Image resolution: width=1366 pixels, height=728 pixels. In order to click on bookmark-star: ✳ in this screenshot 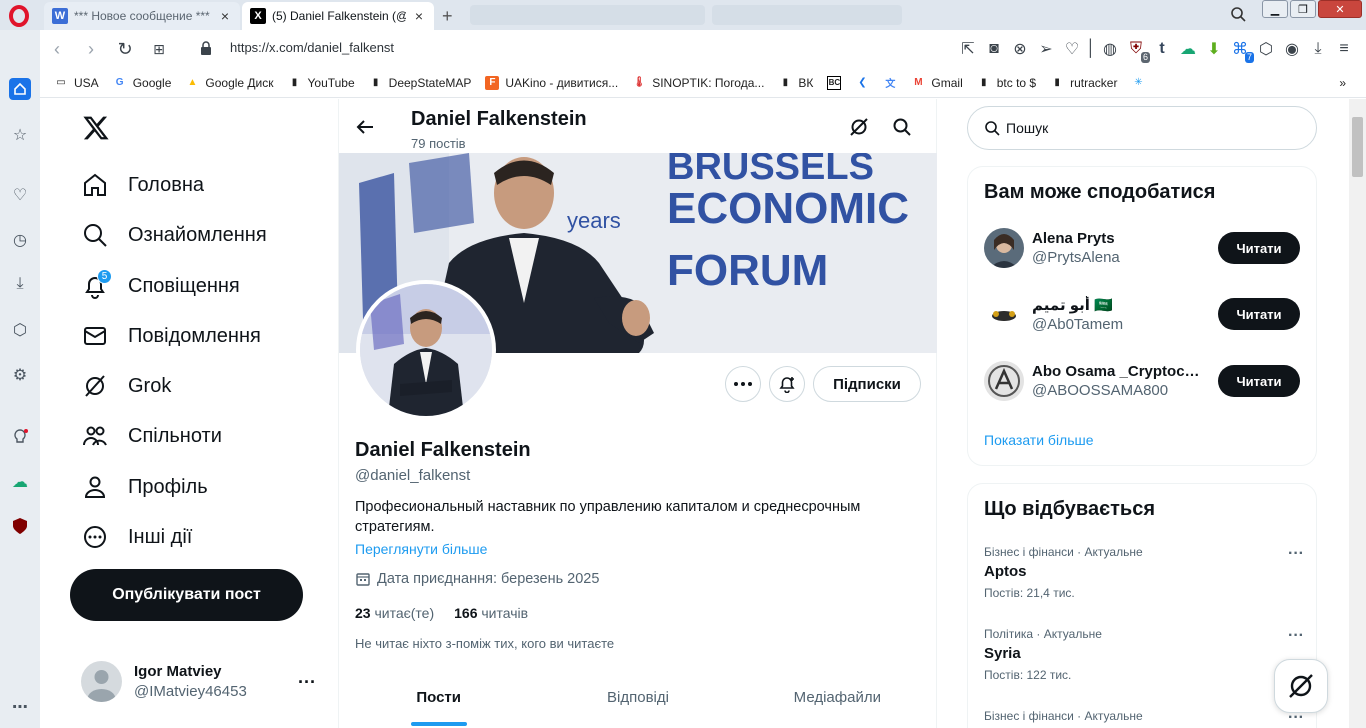, I will do `click(1138, 83)`.